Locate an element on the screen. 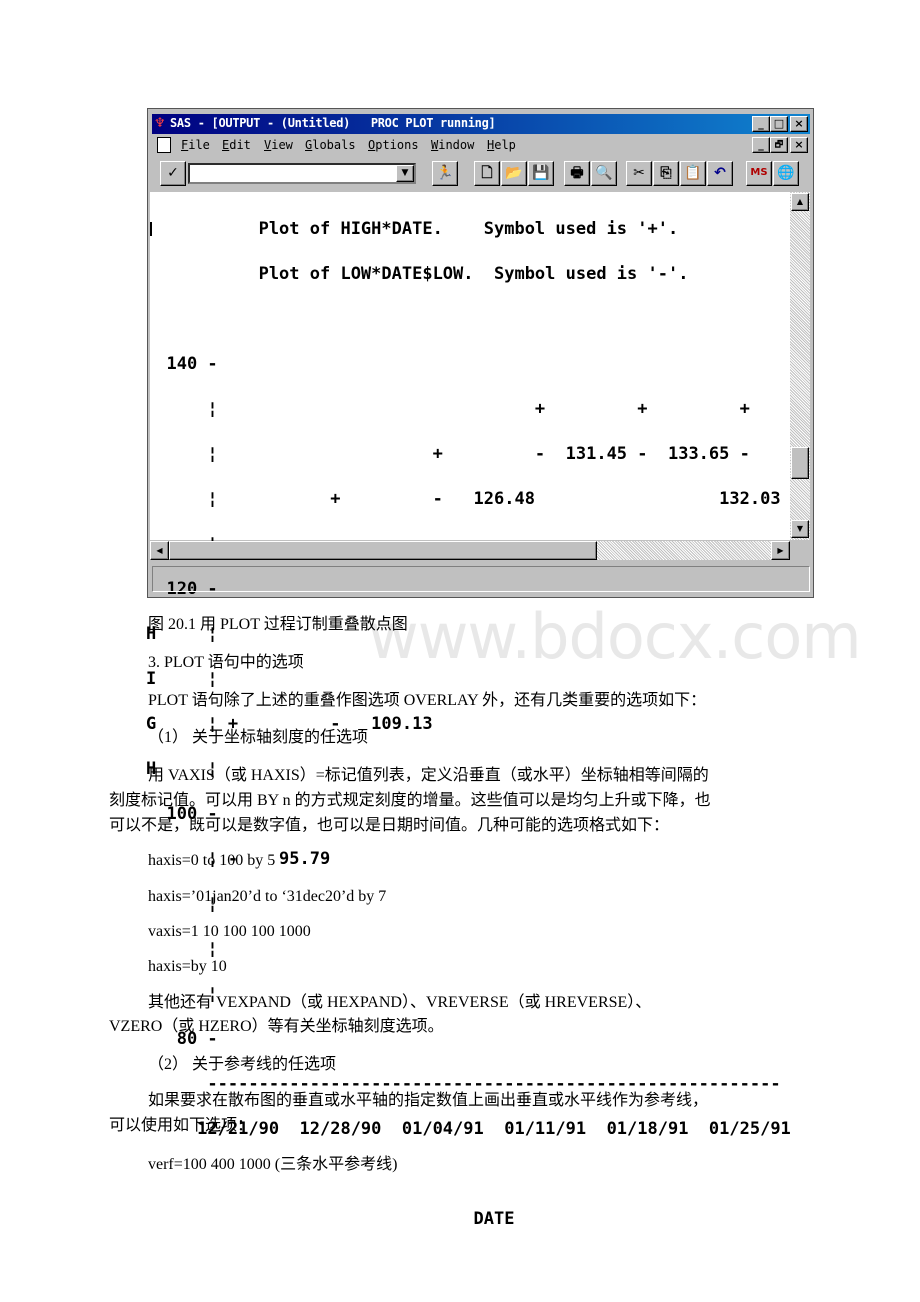  menu-edit: Edit is located at coordinates (236, 145).